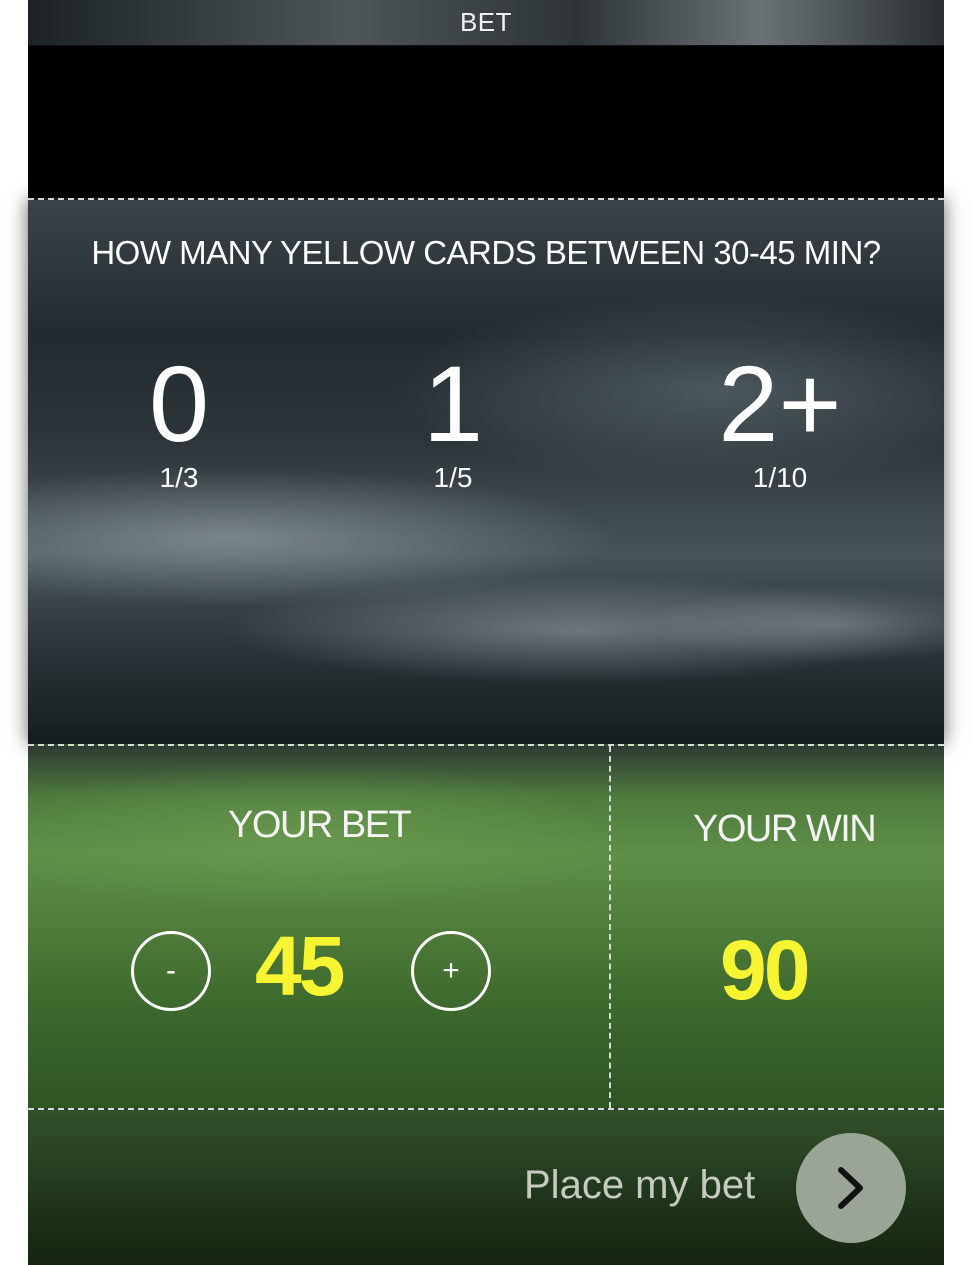 The image size is (972, 1265). What do you see at coordinates (780, 403) in the screenshot?
I see `option-value: 2+` at bounding box center [780, 403].